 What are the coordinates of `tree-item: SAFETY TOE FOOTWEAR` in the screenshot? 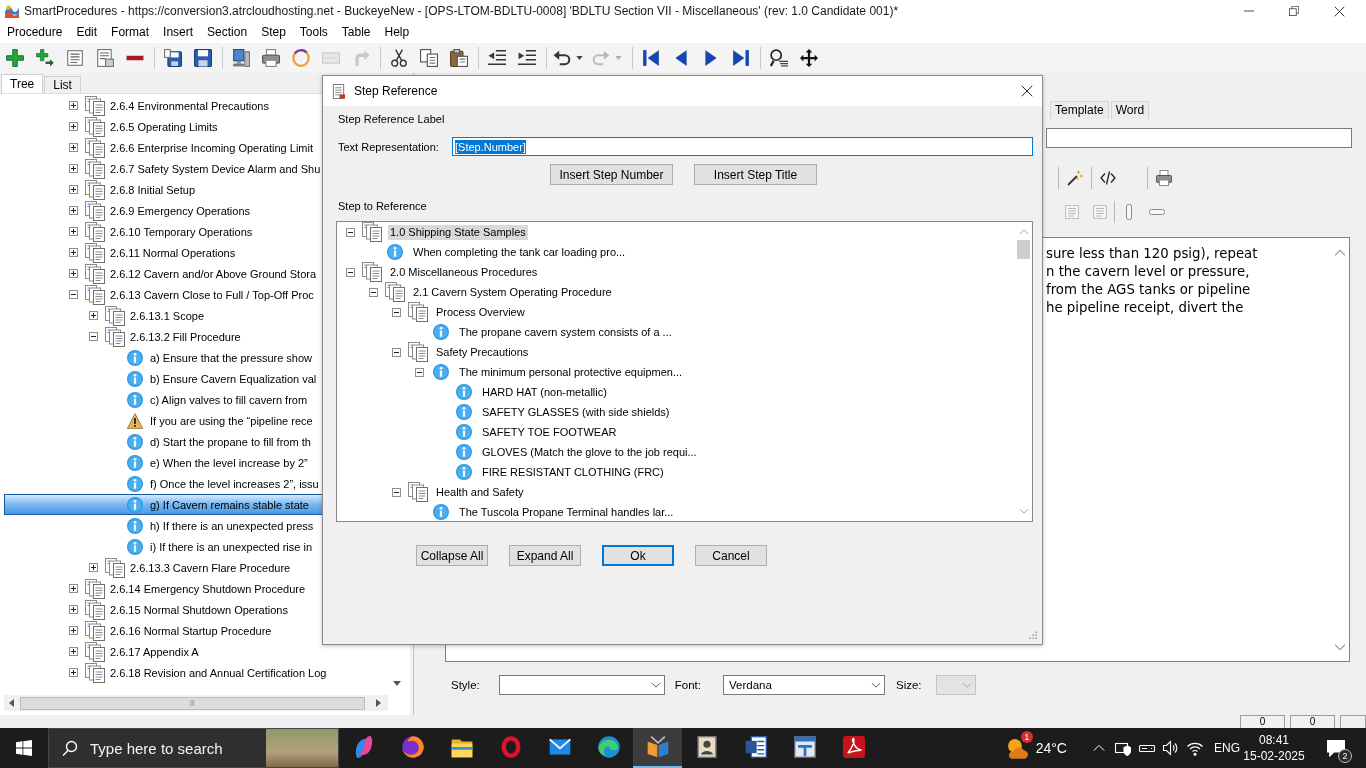 It's located at (549, 432).